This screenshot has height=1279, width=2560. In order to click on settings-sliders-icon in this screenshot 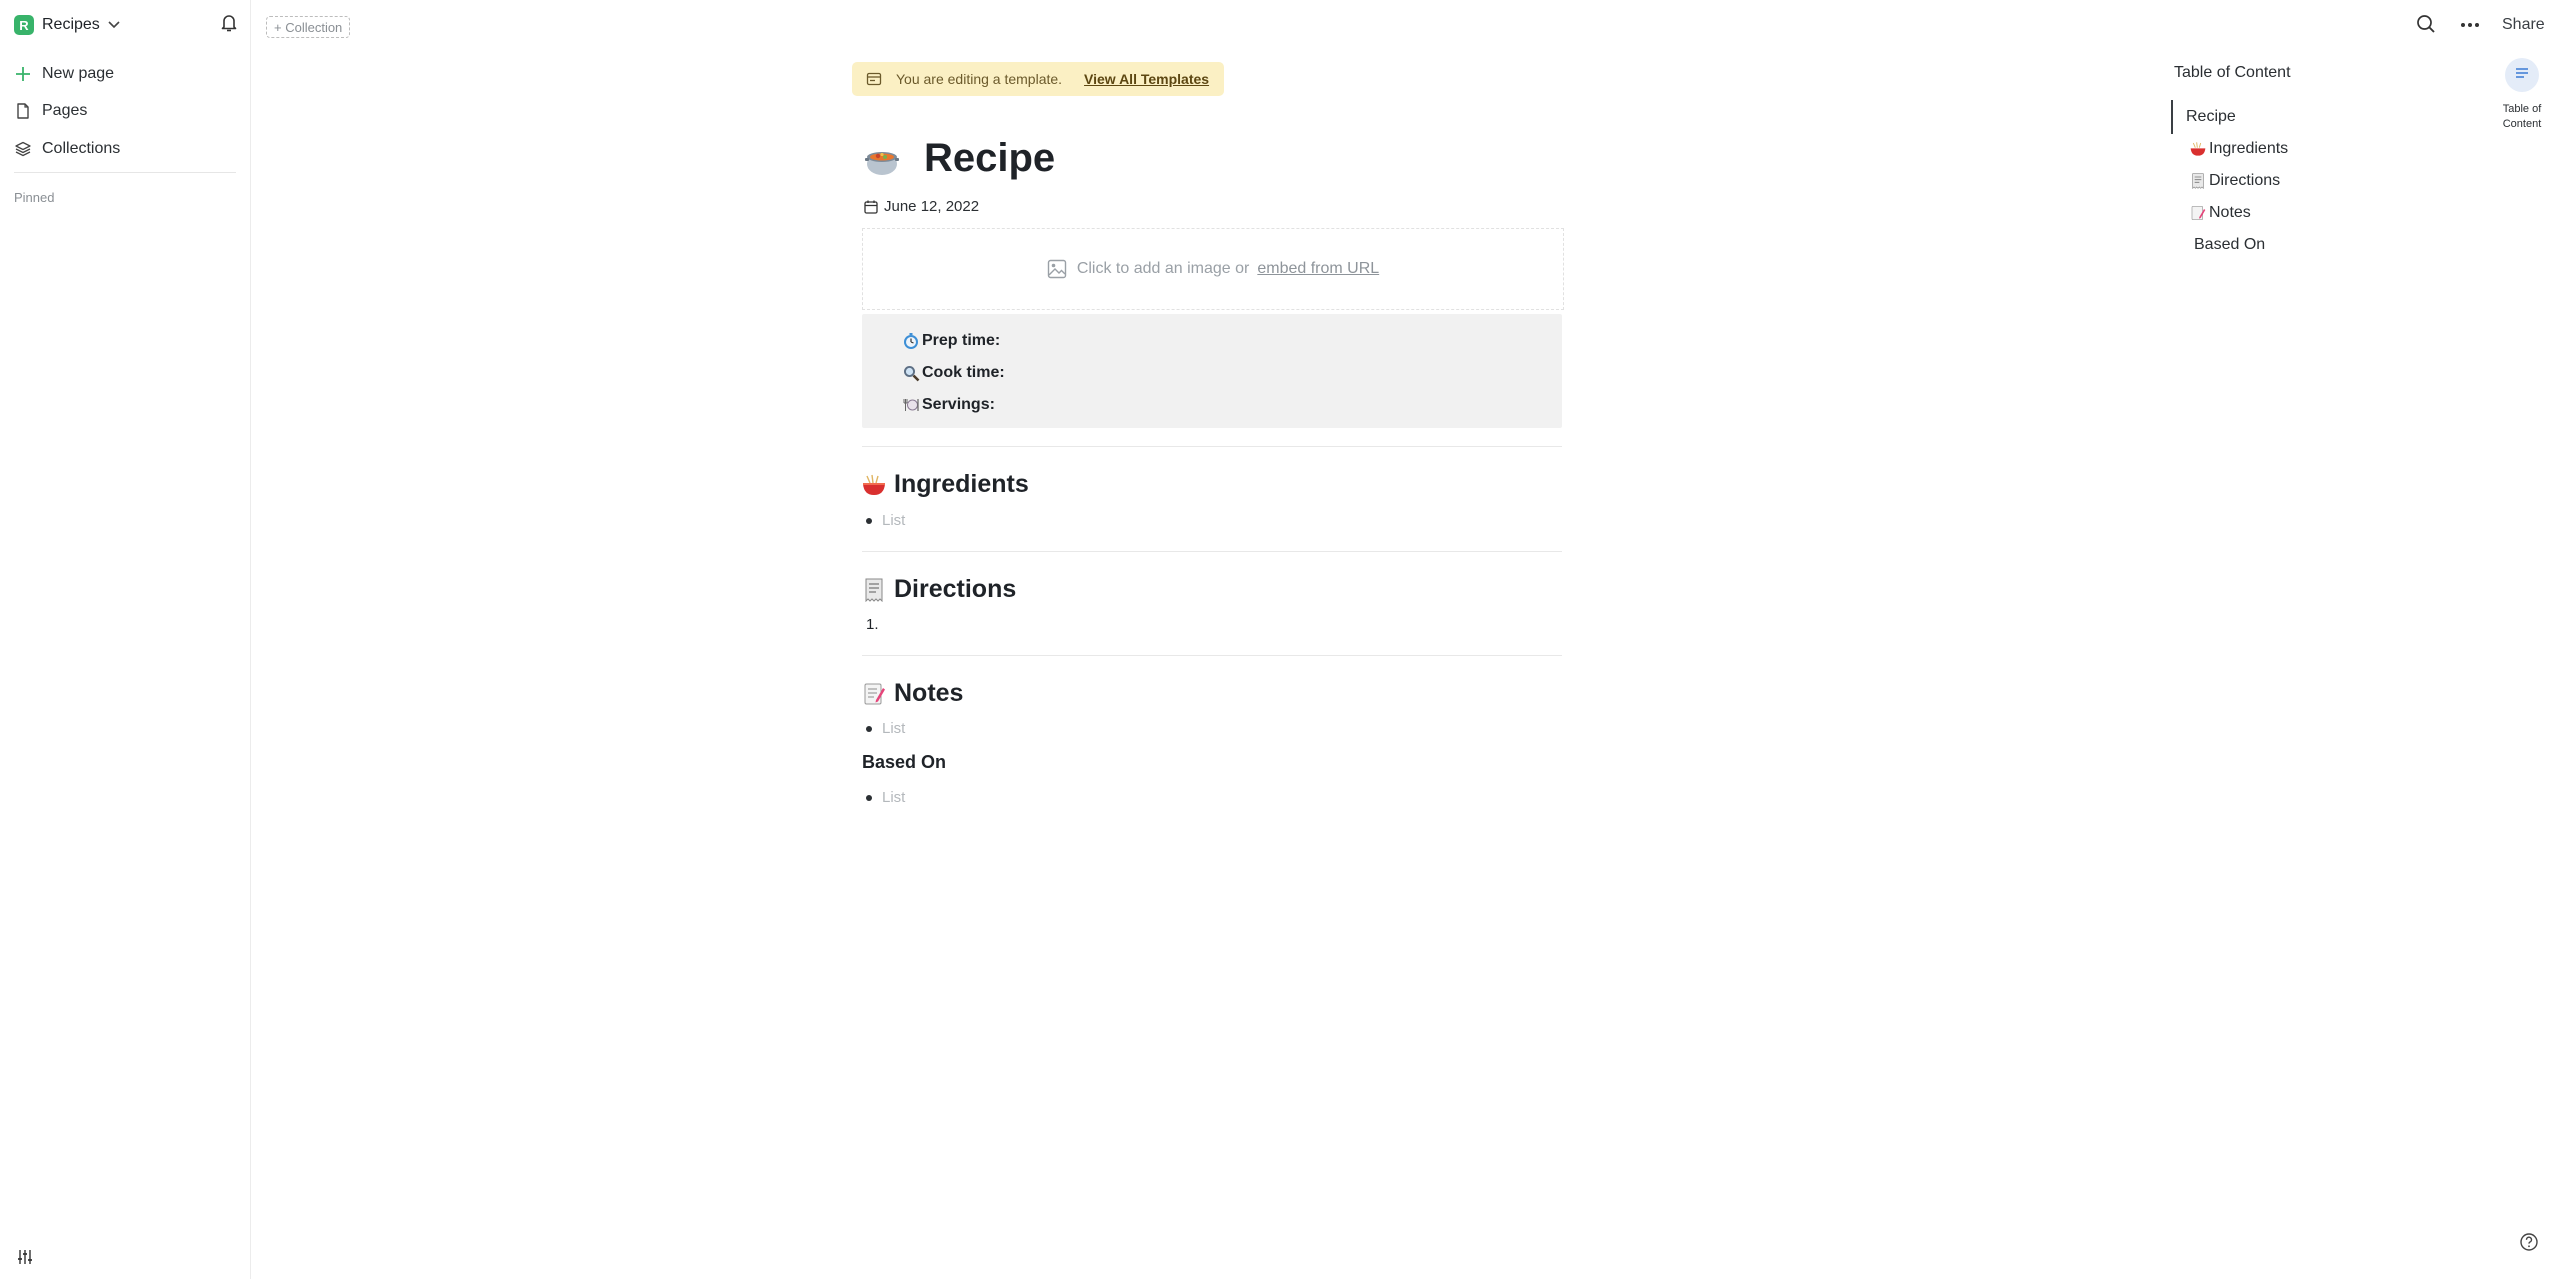, I will do `click(25, 1257)`.